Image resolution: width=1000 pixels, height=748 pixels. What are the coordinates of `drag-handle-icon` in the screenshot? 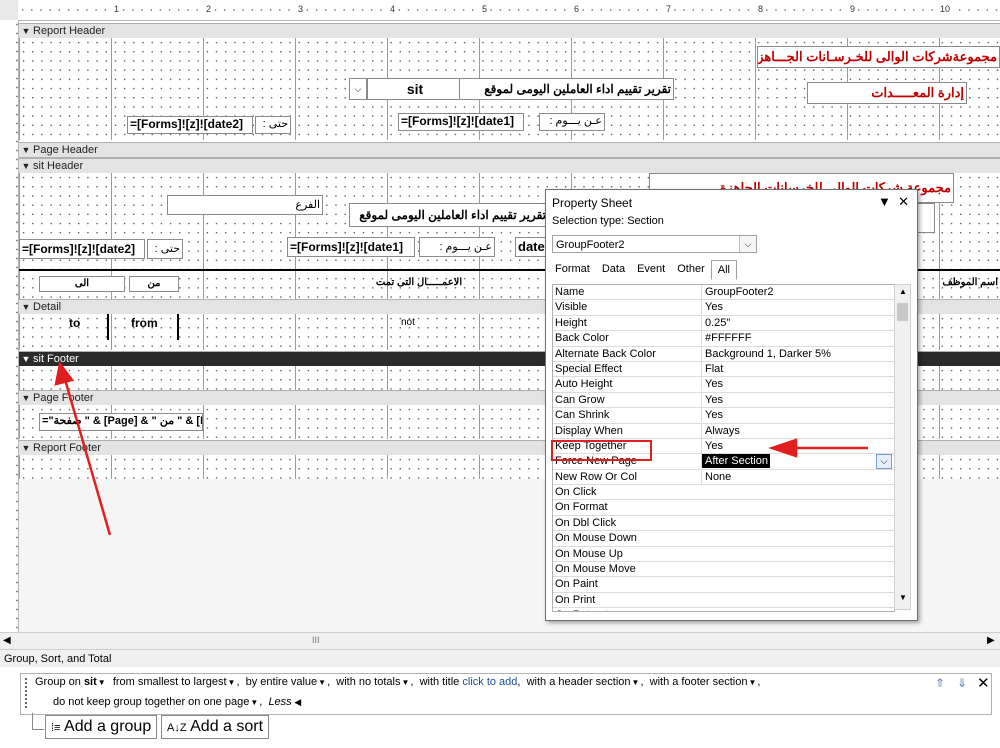 It's located at (27, 693).